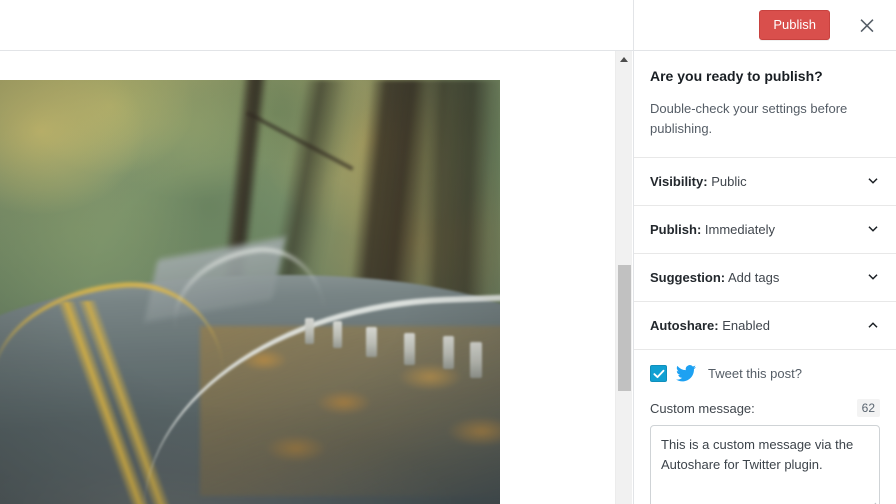 The height and width of the screenshot is (504, 896). I want to click on custom-message-row: Custom message: 62, so click(765, 408).